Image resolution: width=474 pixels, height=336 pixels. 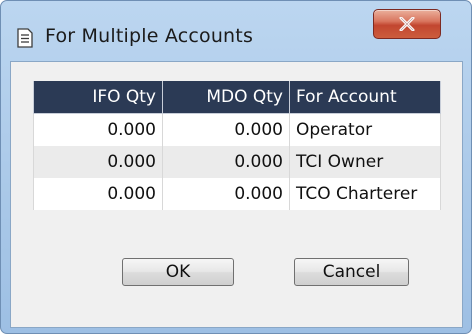 I want to click on account-cell: TCI Owner, so click(x=365, y=162).